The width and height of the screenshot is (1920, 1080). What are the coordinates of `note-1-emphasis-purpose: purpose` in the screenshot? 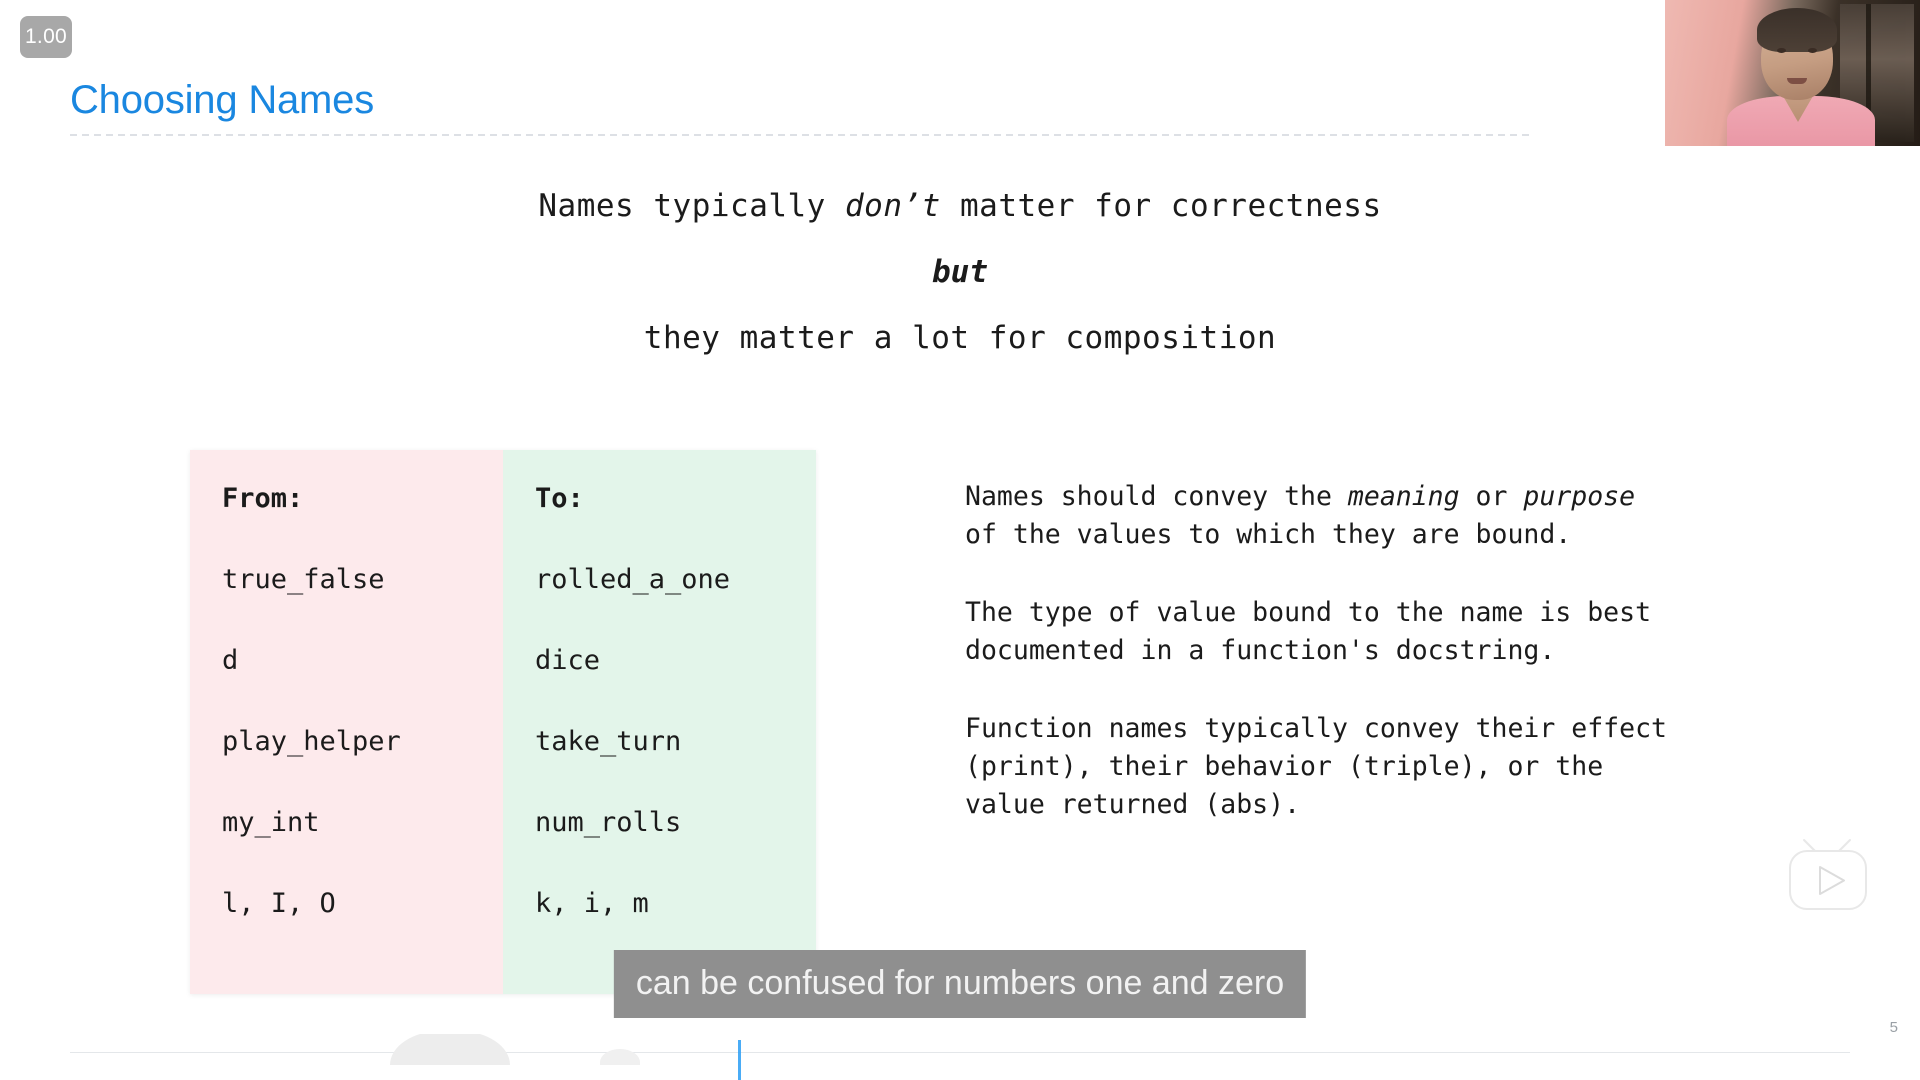 It's located at (1579, 496).